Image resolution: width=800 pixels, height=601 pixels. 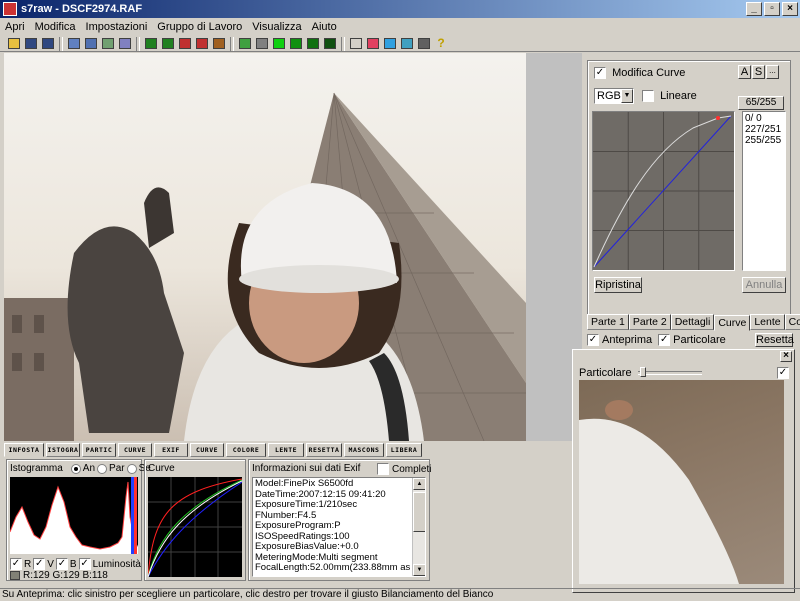 What do you see at coordinates (732, 323) in the screenshot?
I see `tab-curve: Curve` at bounding box center [732, 323].